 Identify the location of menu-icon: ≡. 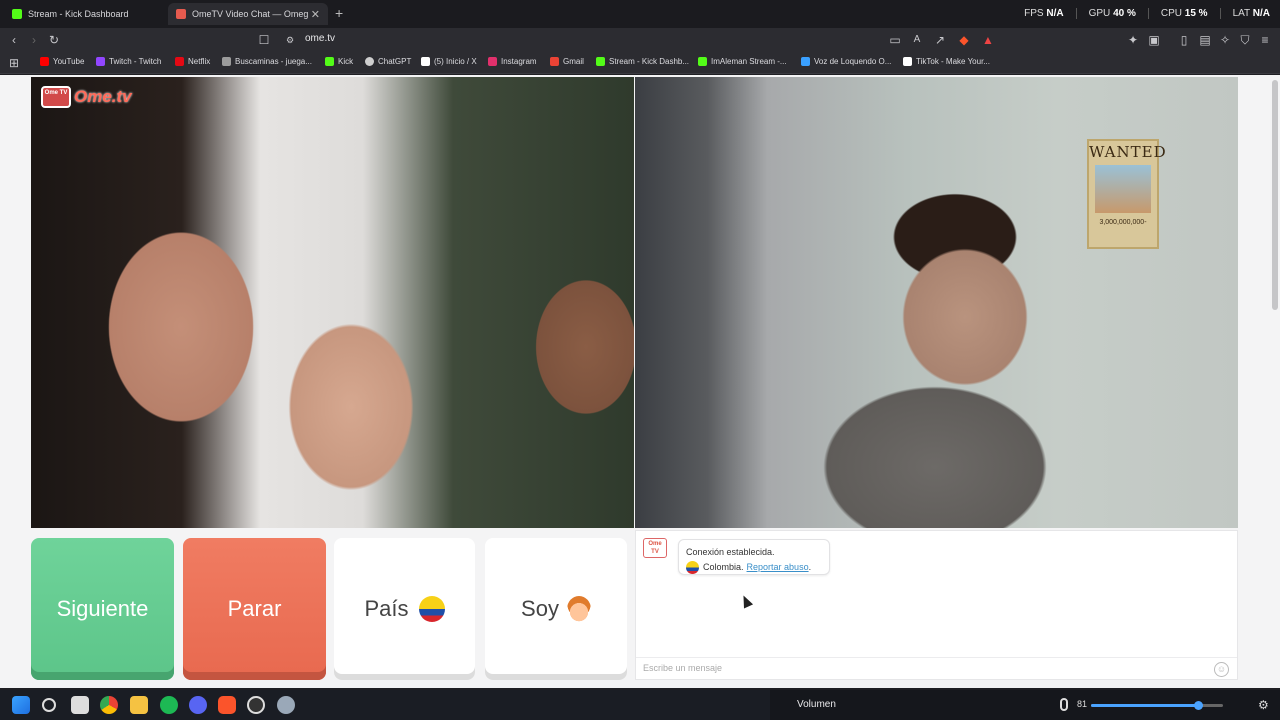
(1265, 40).